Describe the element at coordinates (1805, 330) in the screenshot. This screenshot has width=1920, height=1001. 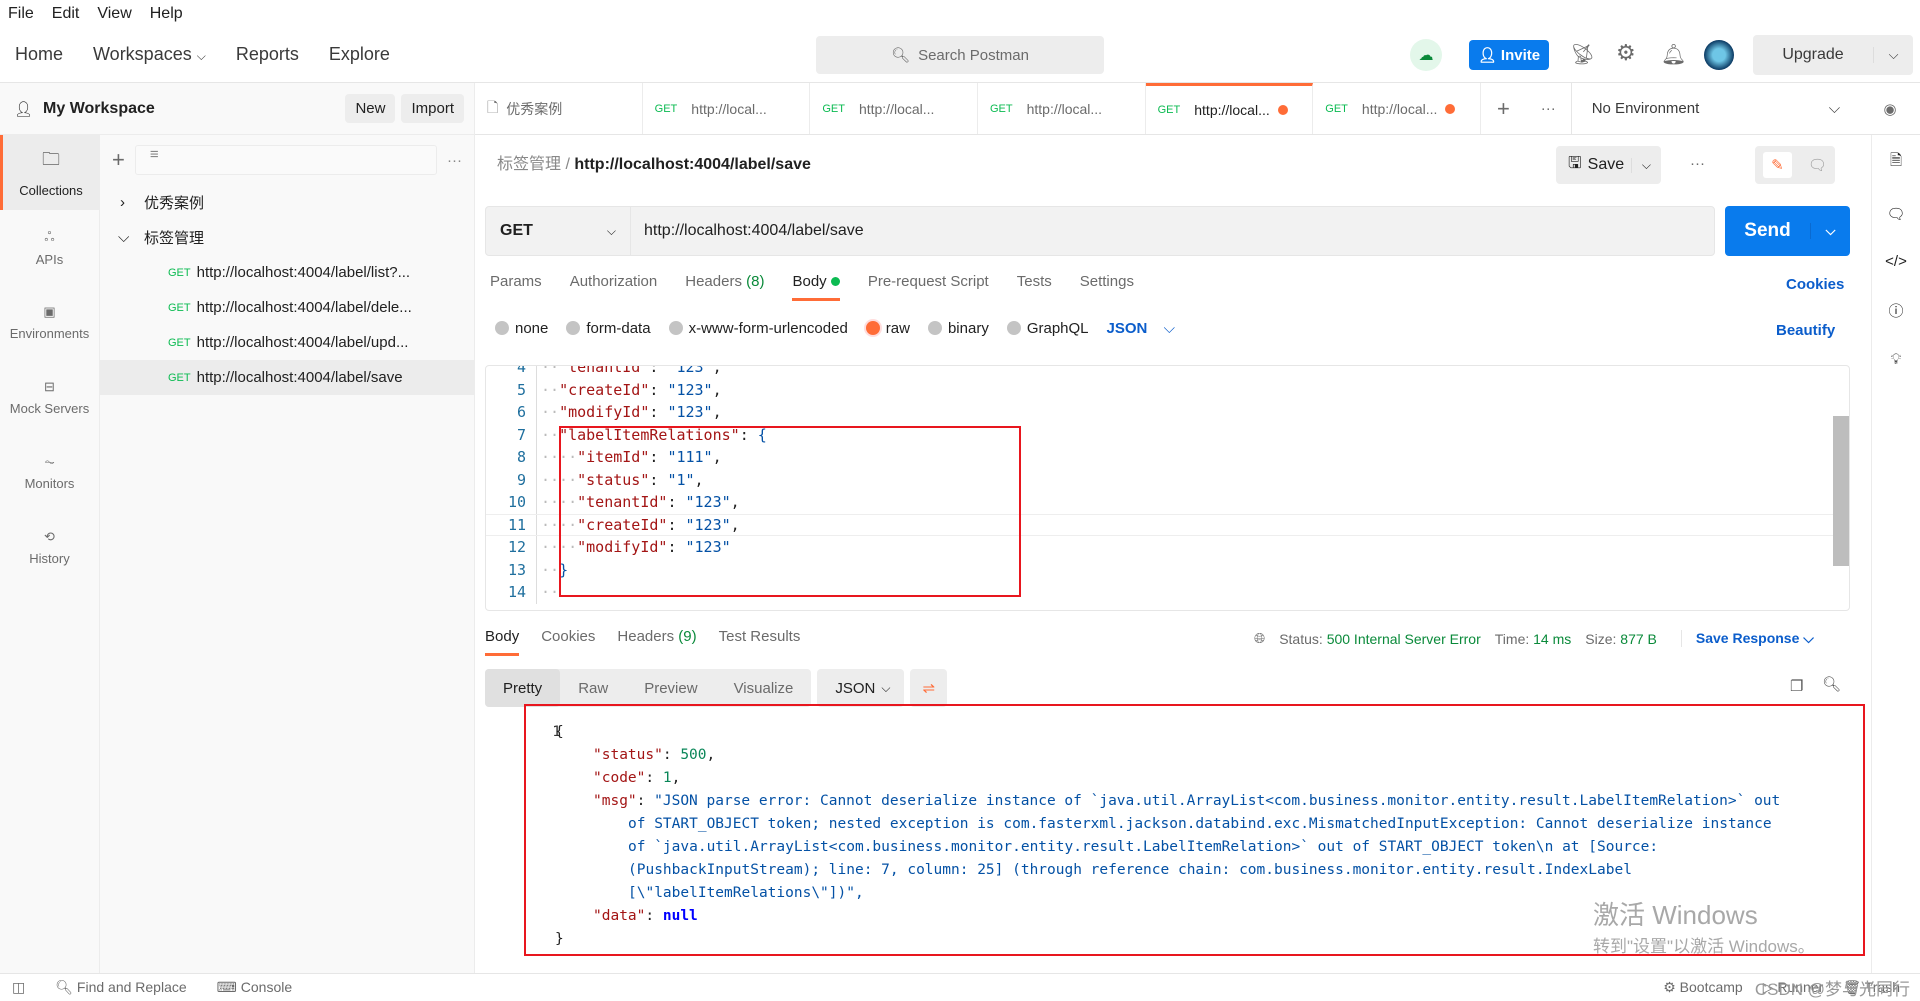
I see `beautify-link: Beautify` at that location.